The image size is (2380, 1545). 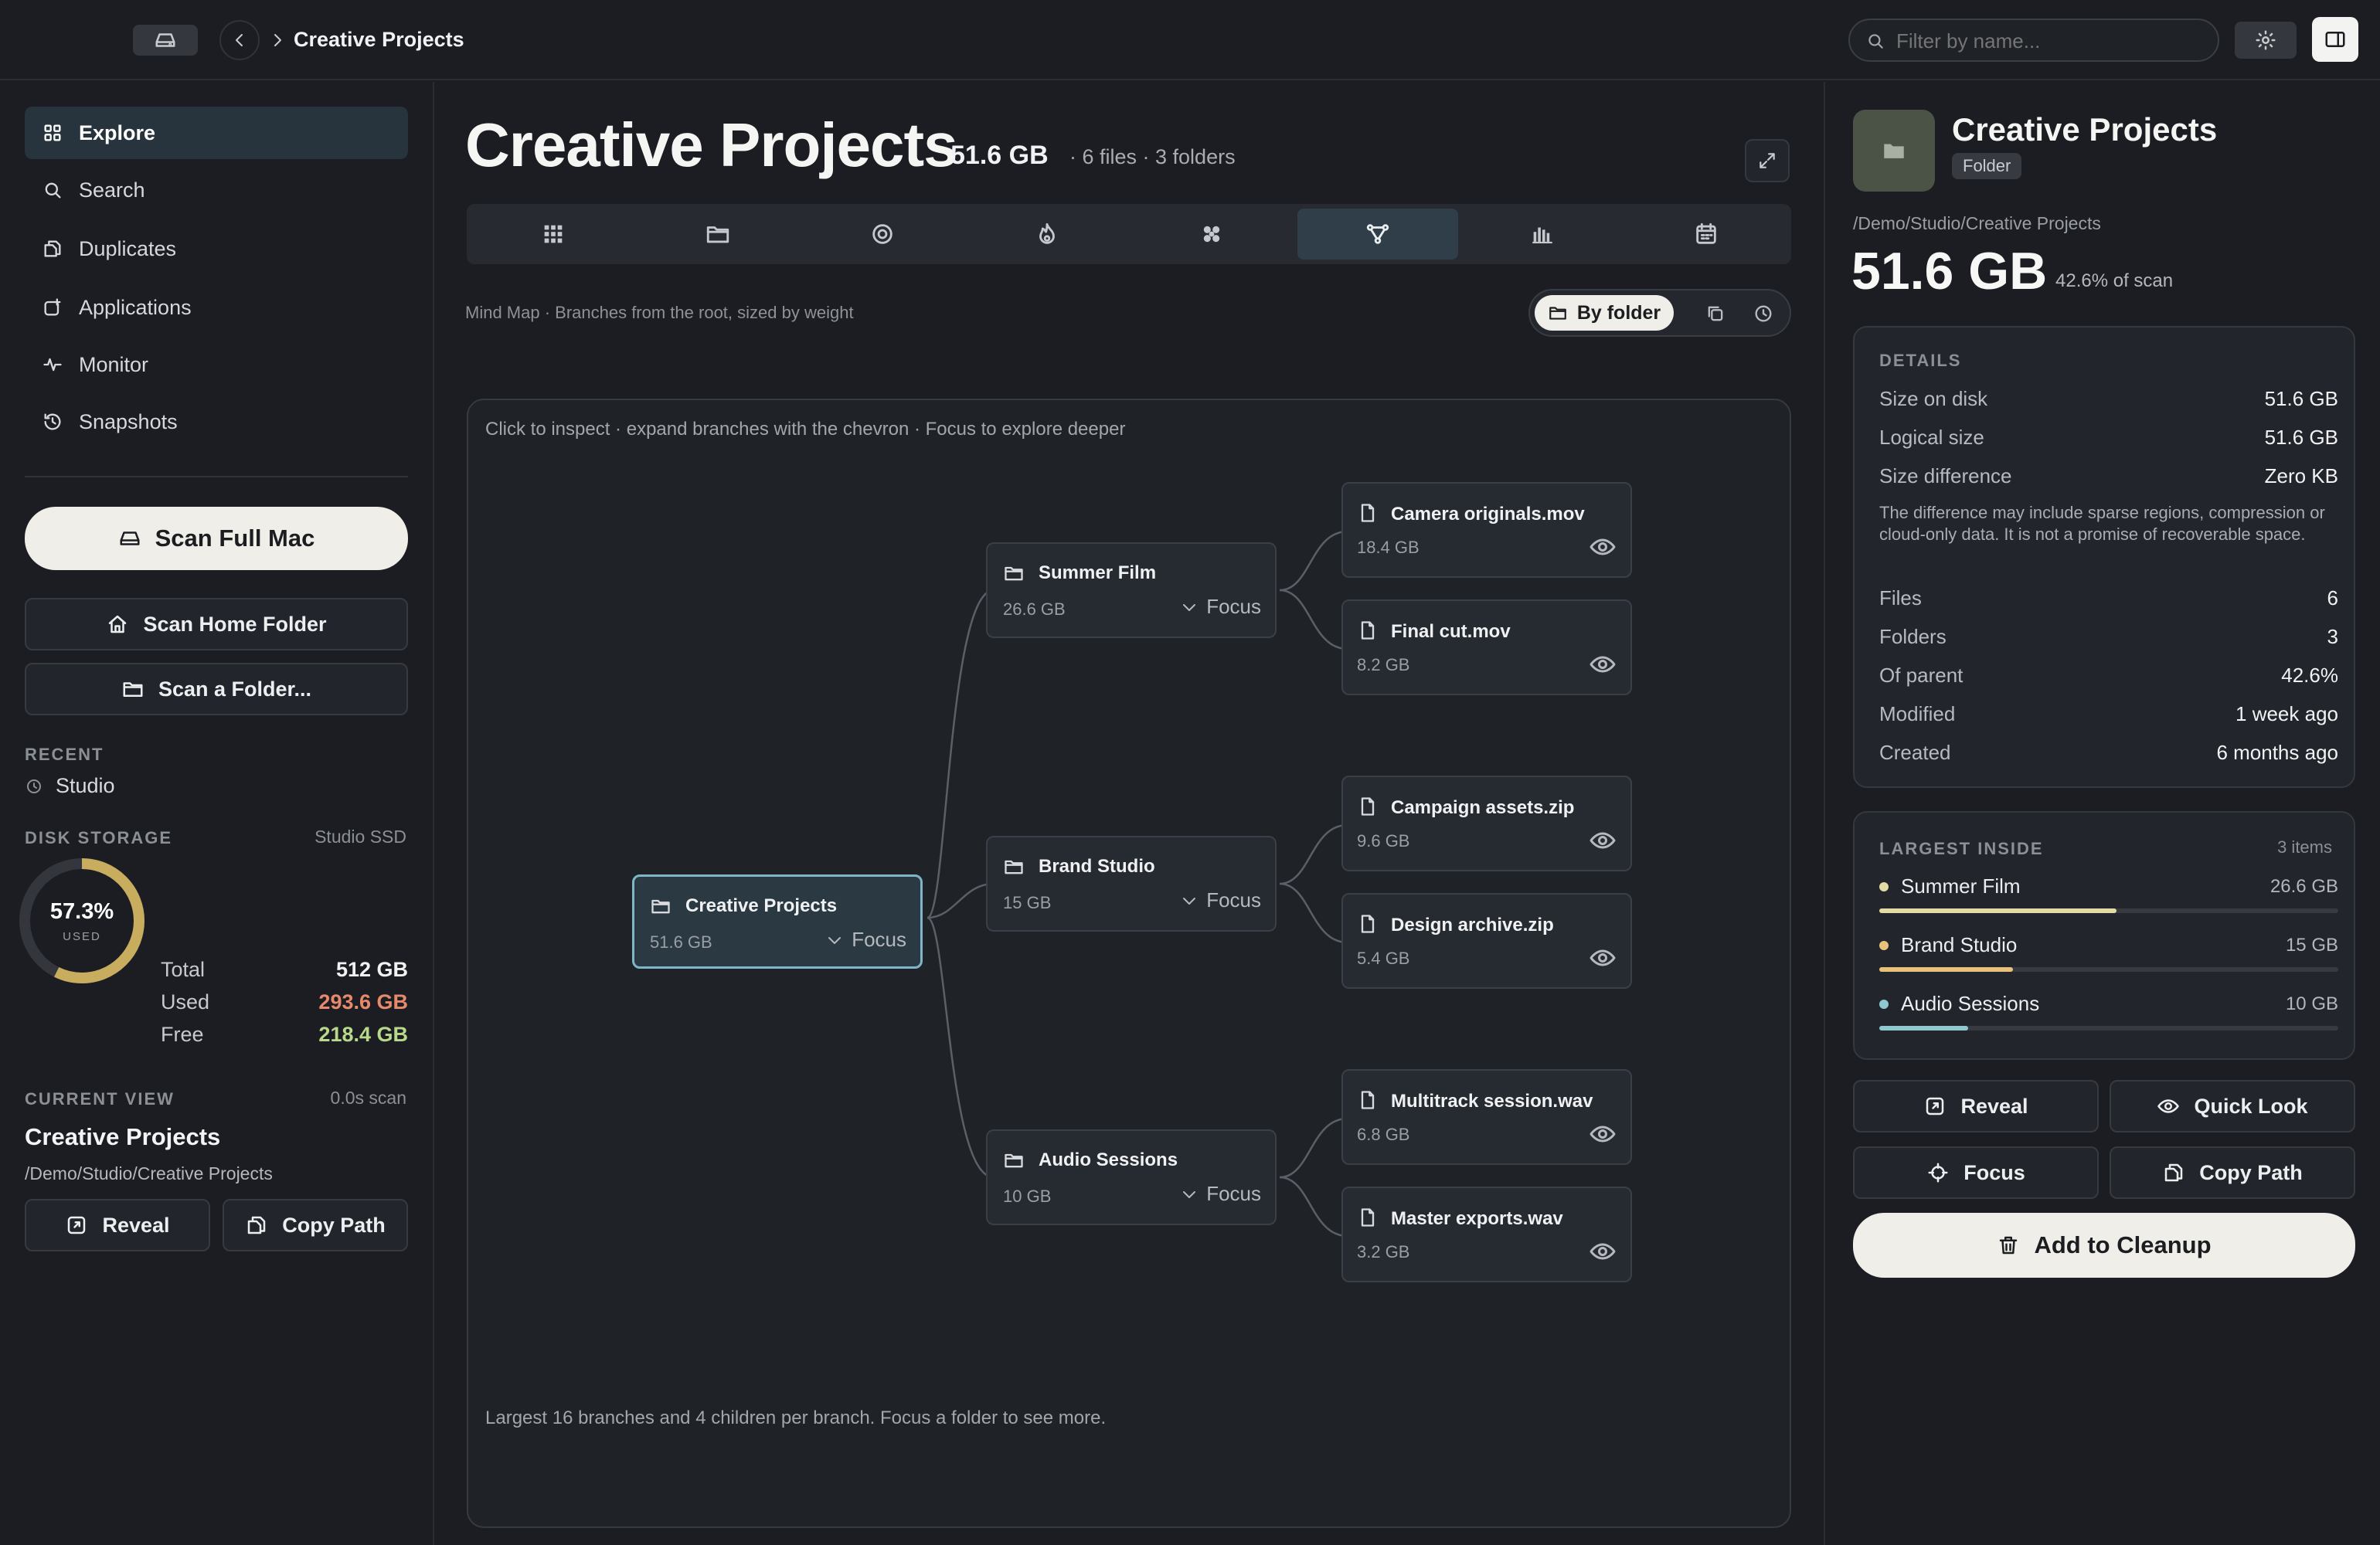 I want to click on crosshair-icon, so click(x=1938, y=1173).